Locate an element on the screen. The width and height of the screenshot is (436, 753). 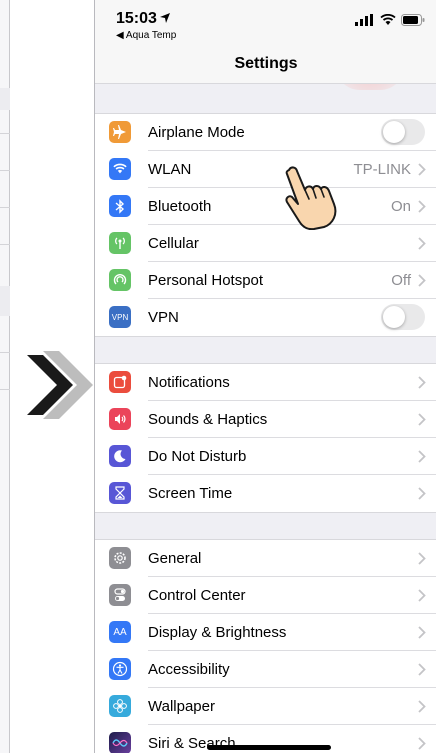
text-size-icon: AA is located at coordinates (120, 632).